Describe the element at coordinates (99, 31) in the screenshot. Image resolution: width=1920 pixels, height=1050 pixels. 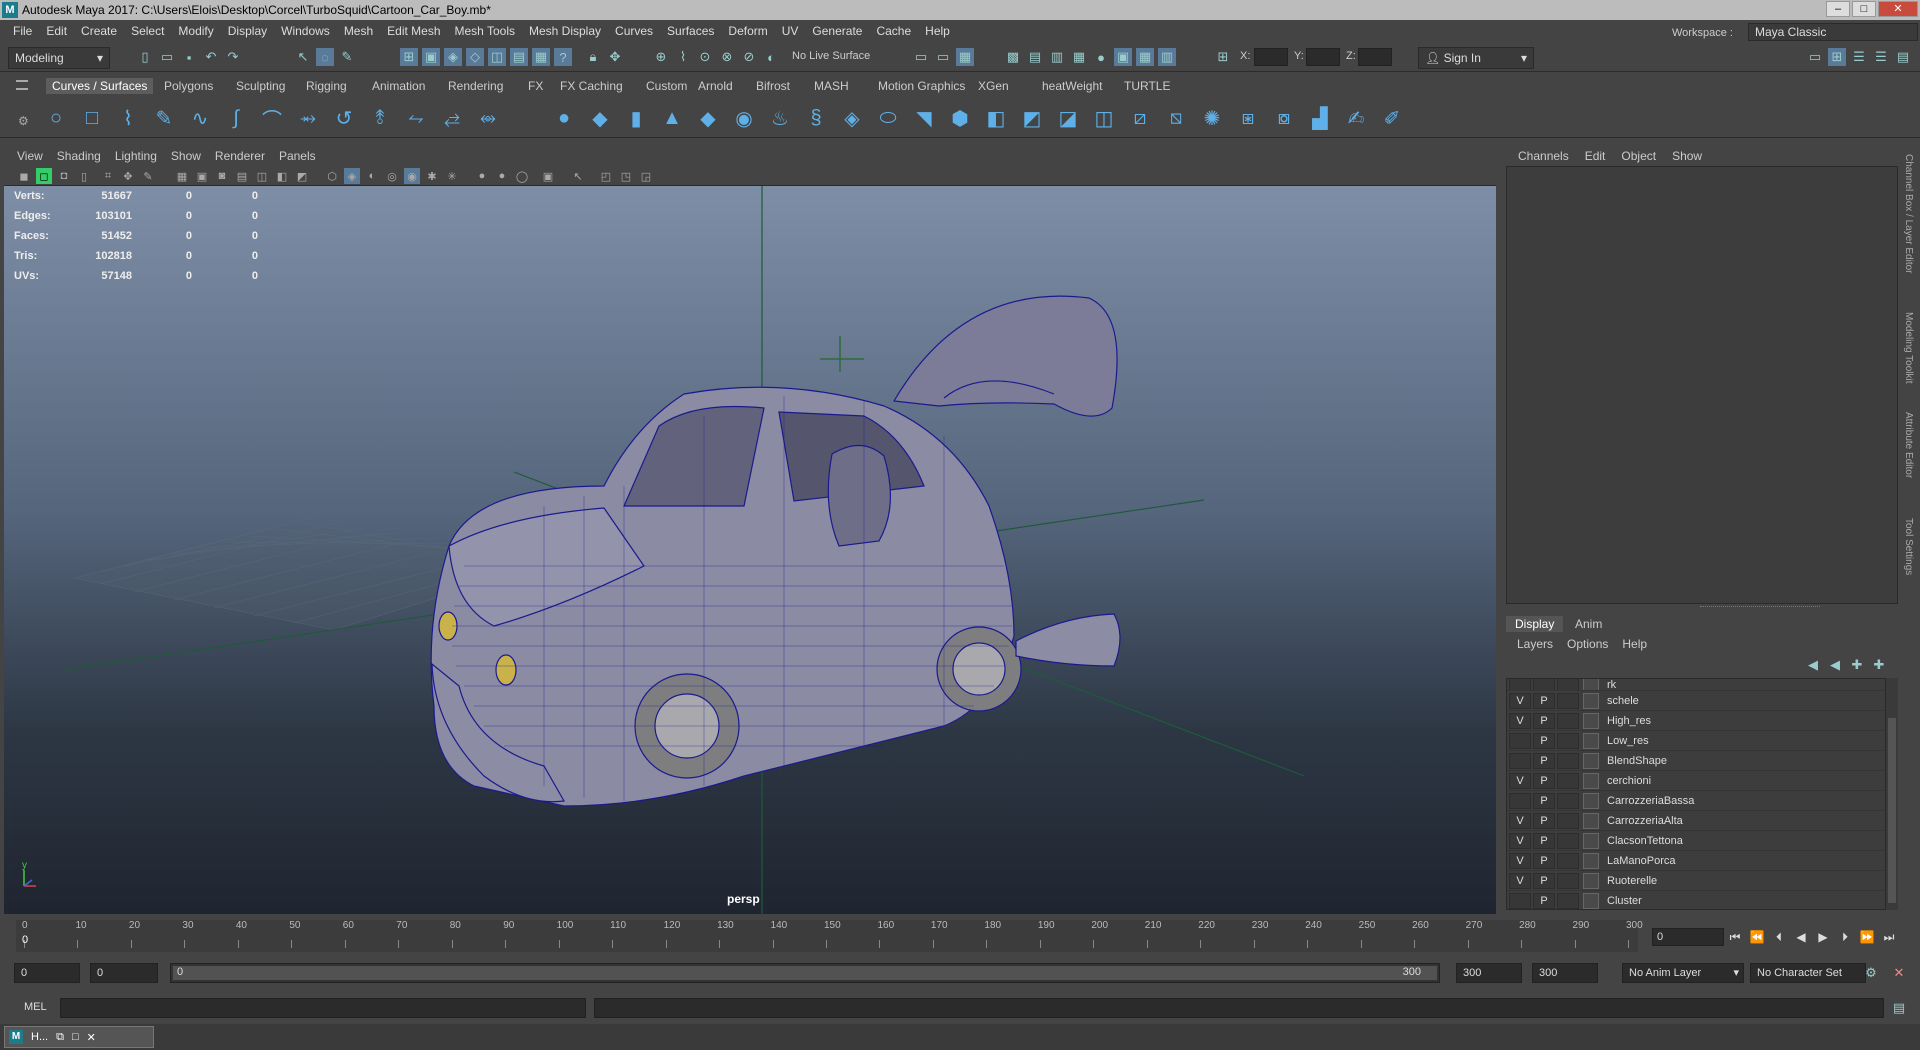
I see `menu-create: Create` at that location.